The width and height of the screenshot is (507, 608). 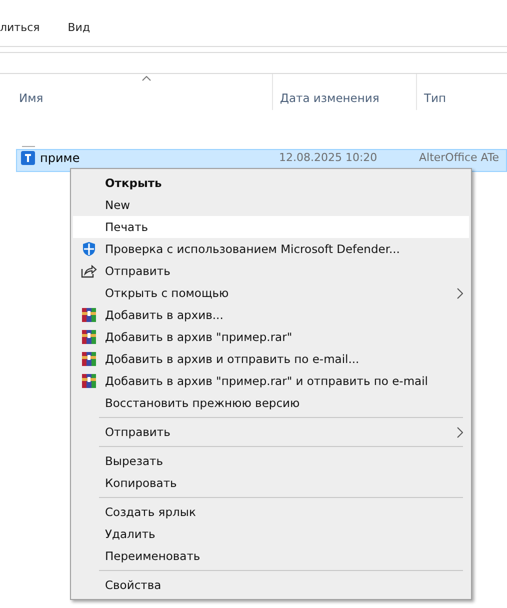 What do you see at coordinates (461, 92) in the screenshot?
I see `column-header: Тип` at bounding box center [461, 92].